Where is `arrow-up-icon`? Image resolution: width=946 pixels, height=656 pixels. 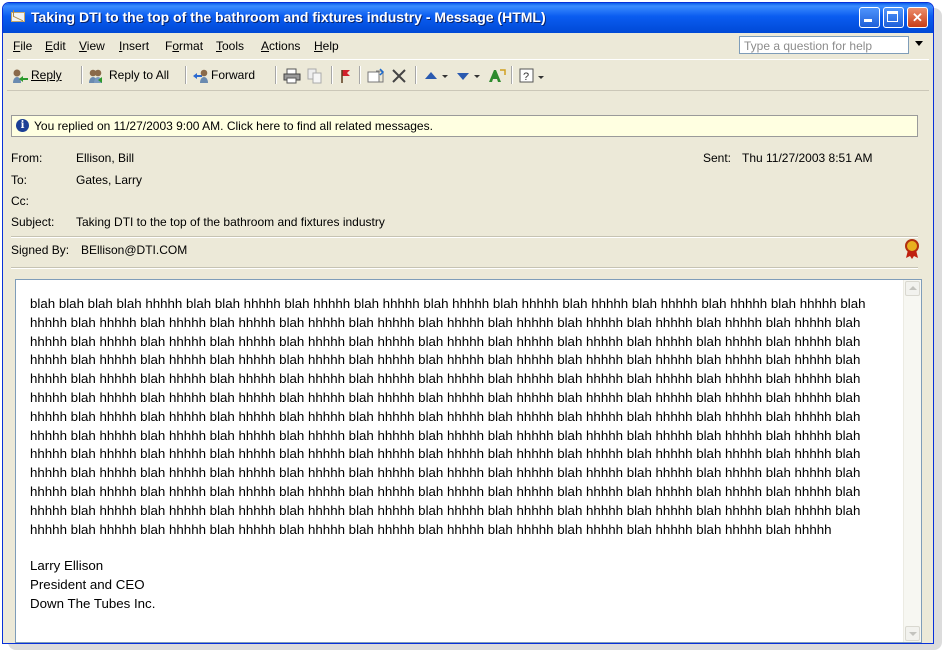
arrow-up-icon is located at coordinates (436, 75).